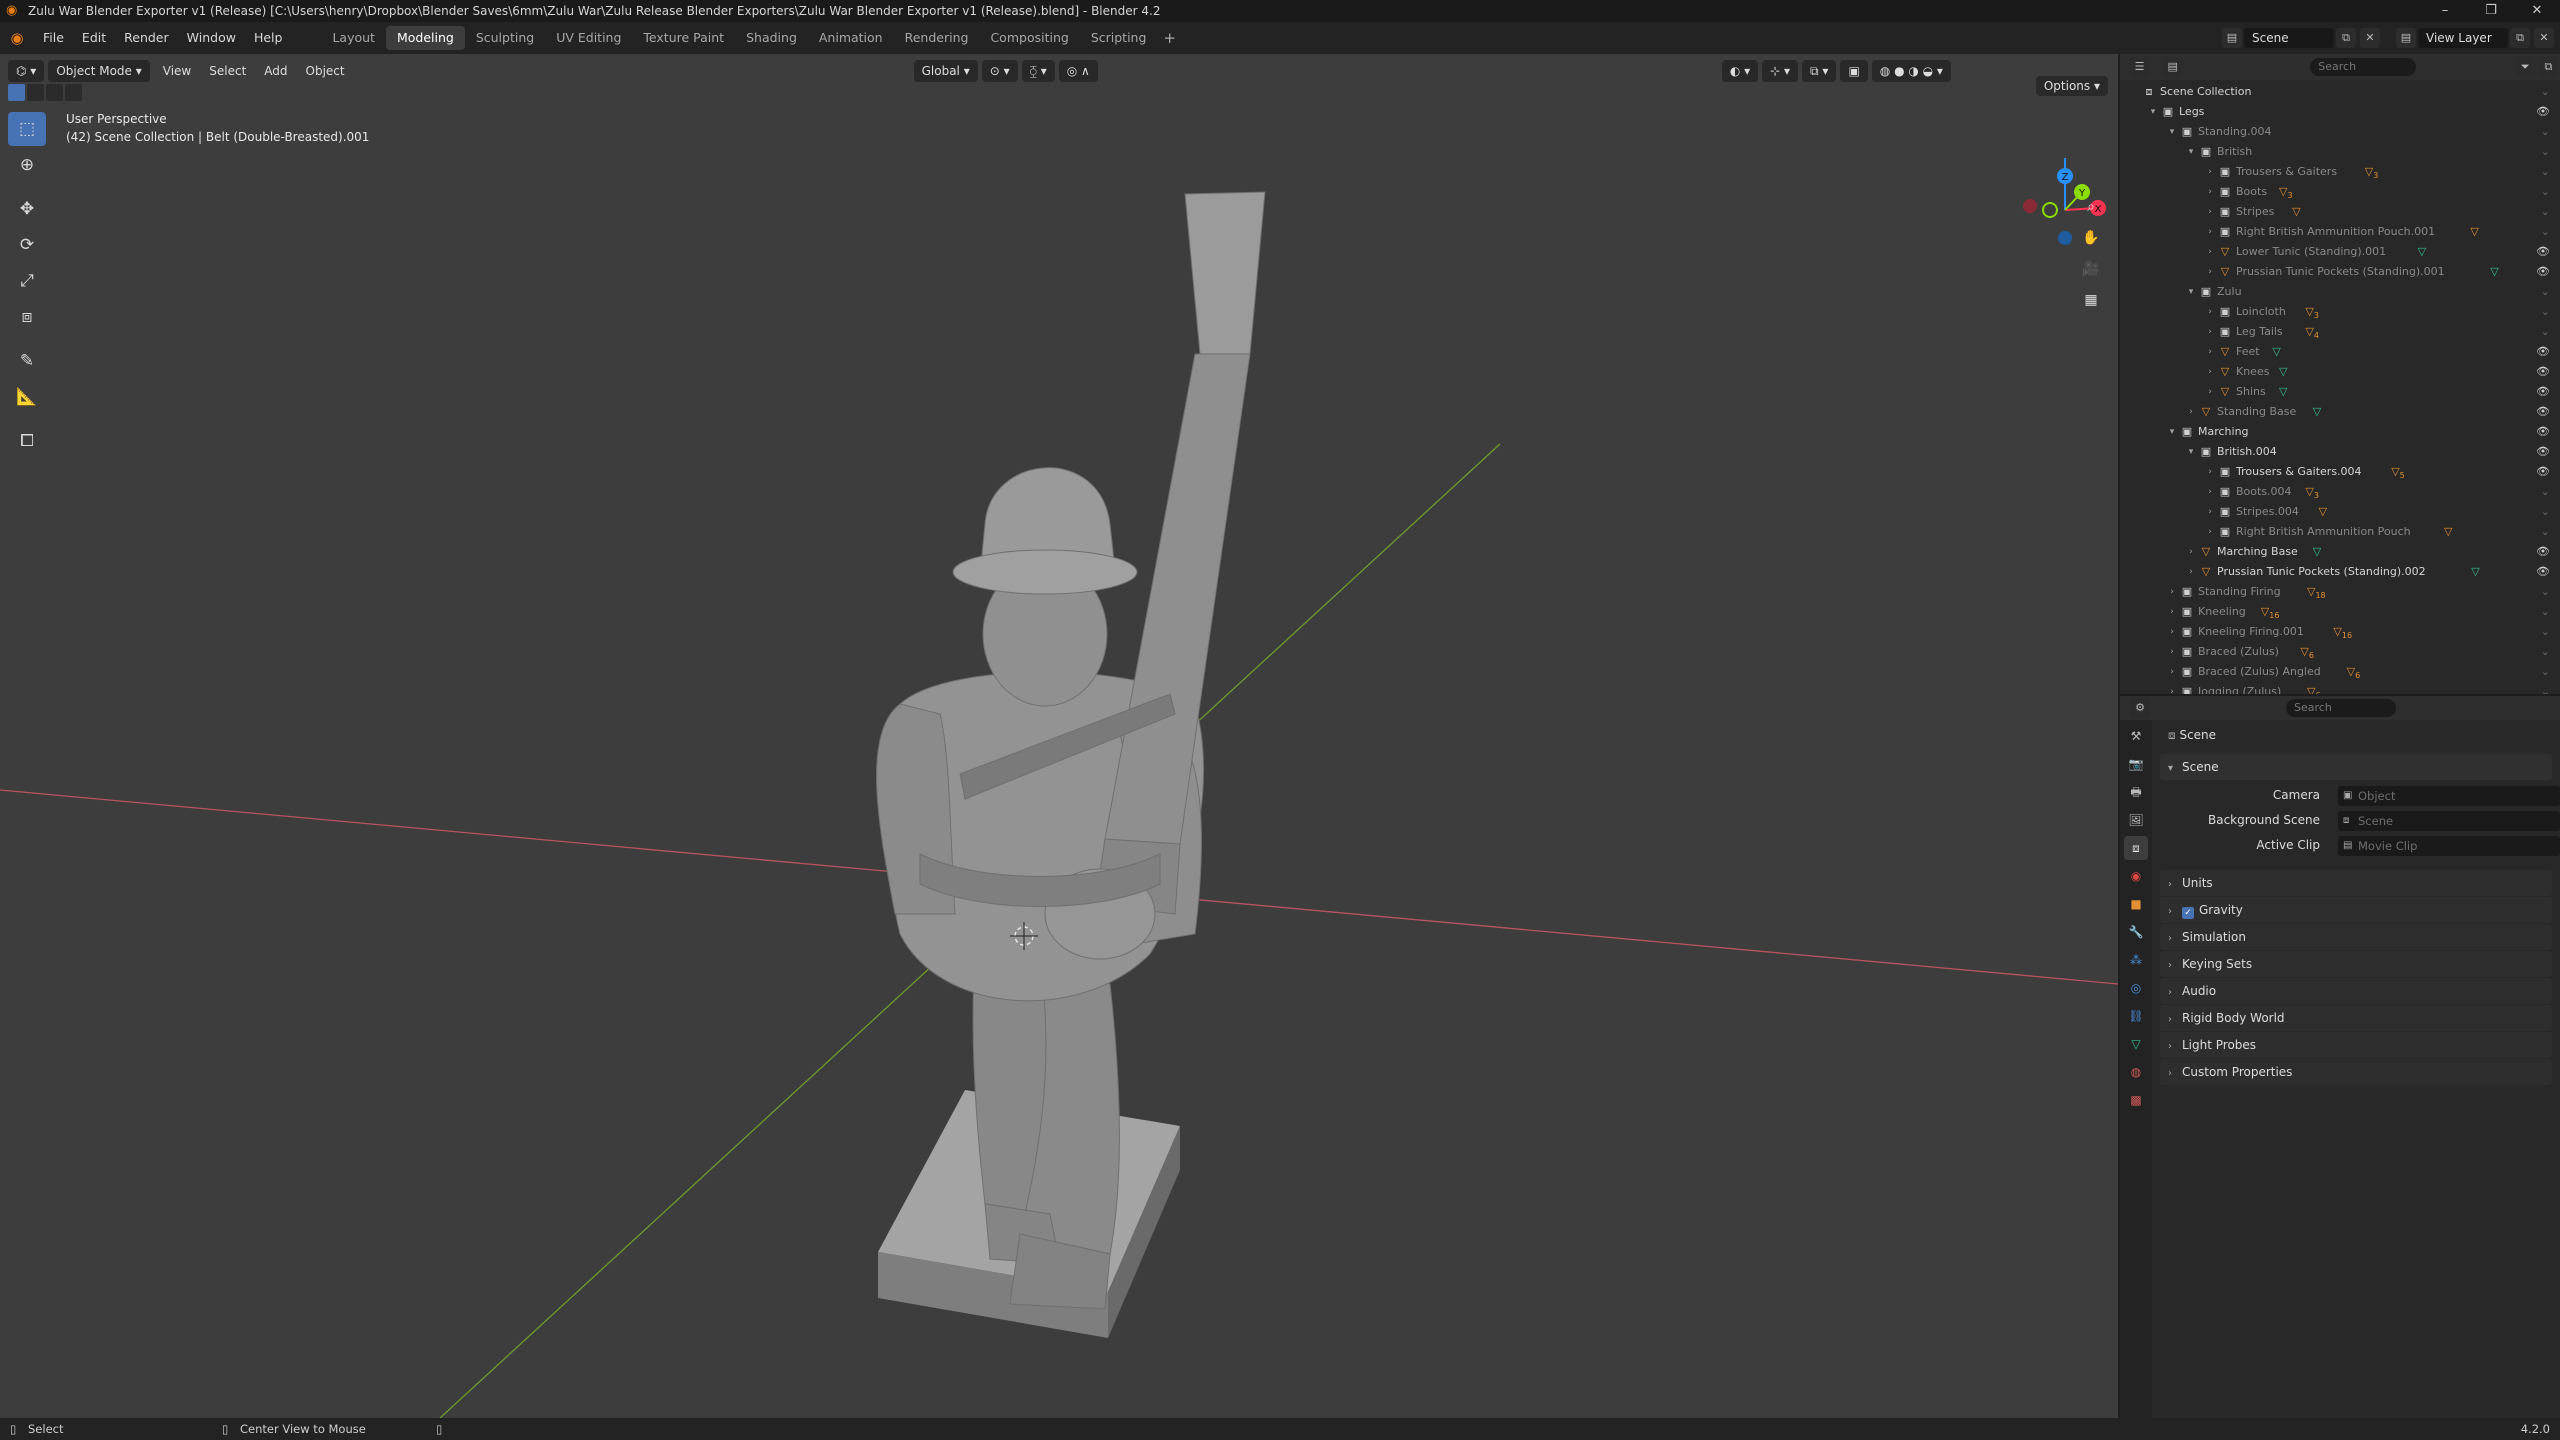  Describe the element at coordinates (2340, 652) in the screenshot. I see `outliner-row: › ▣ Braced (Zulus) ▽6 ⌄` at that location.